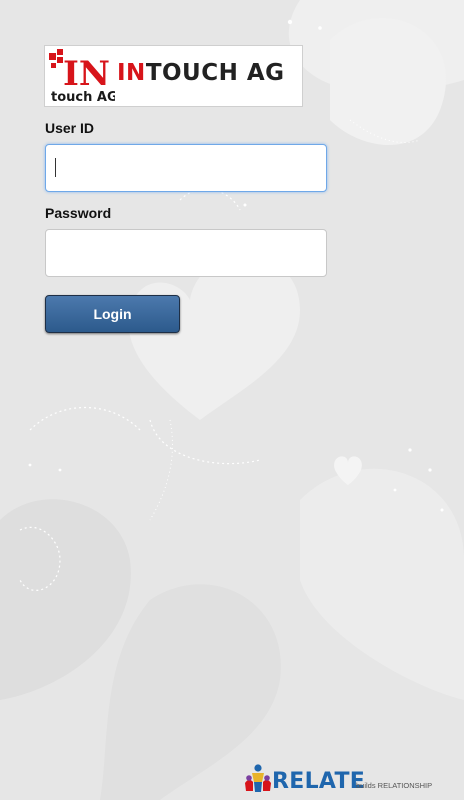 Image resolution: width=464 pixels, height=800 pixels. What do you see at coordinates (112, 314) in the screenshot?
I see `login-button: Login` at bounding box center [112, 314].